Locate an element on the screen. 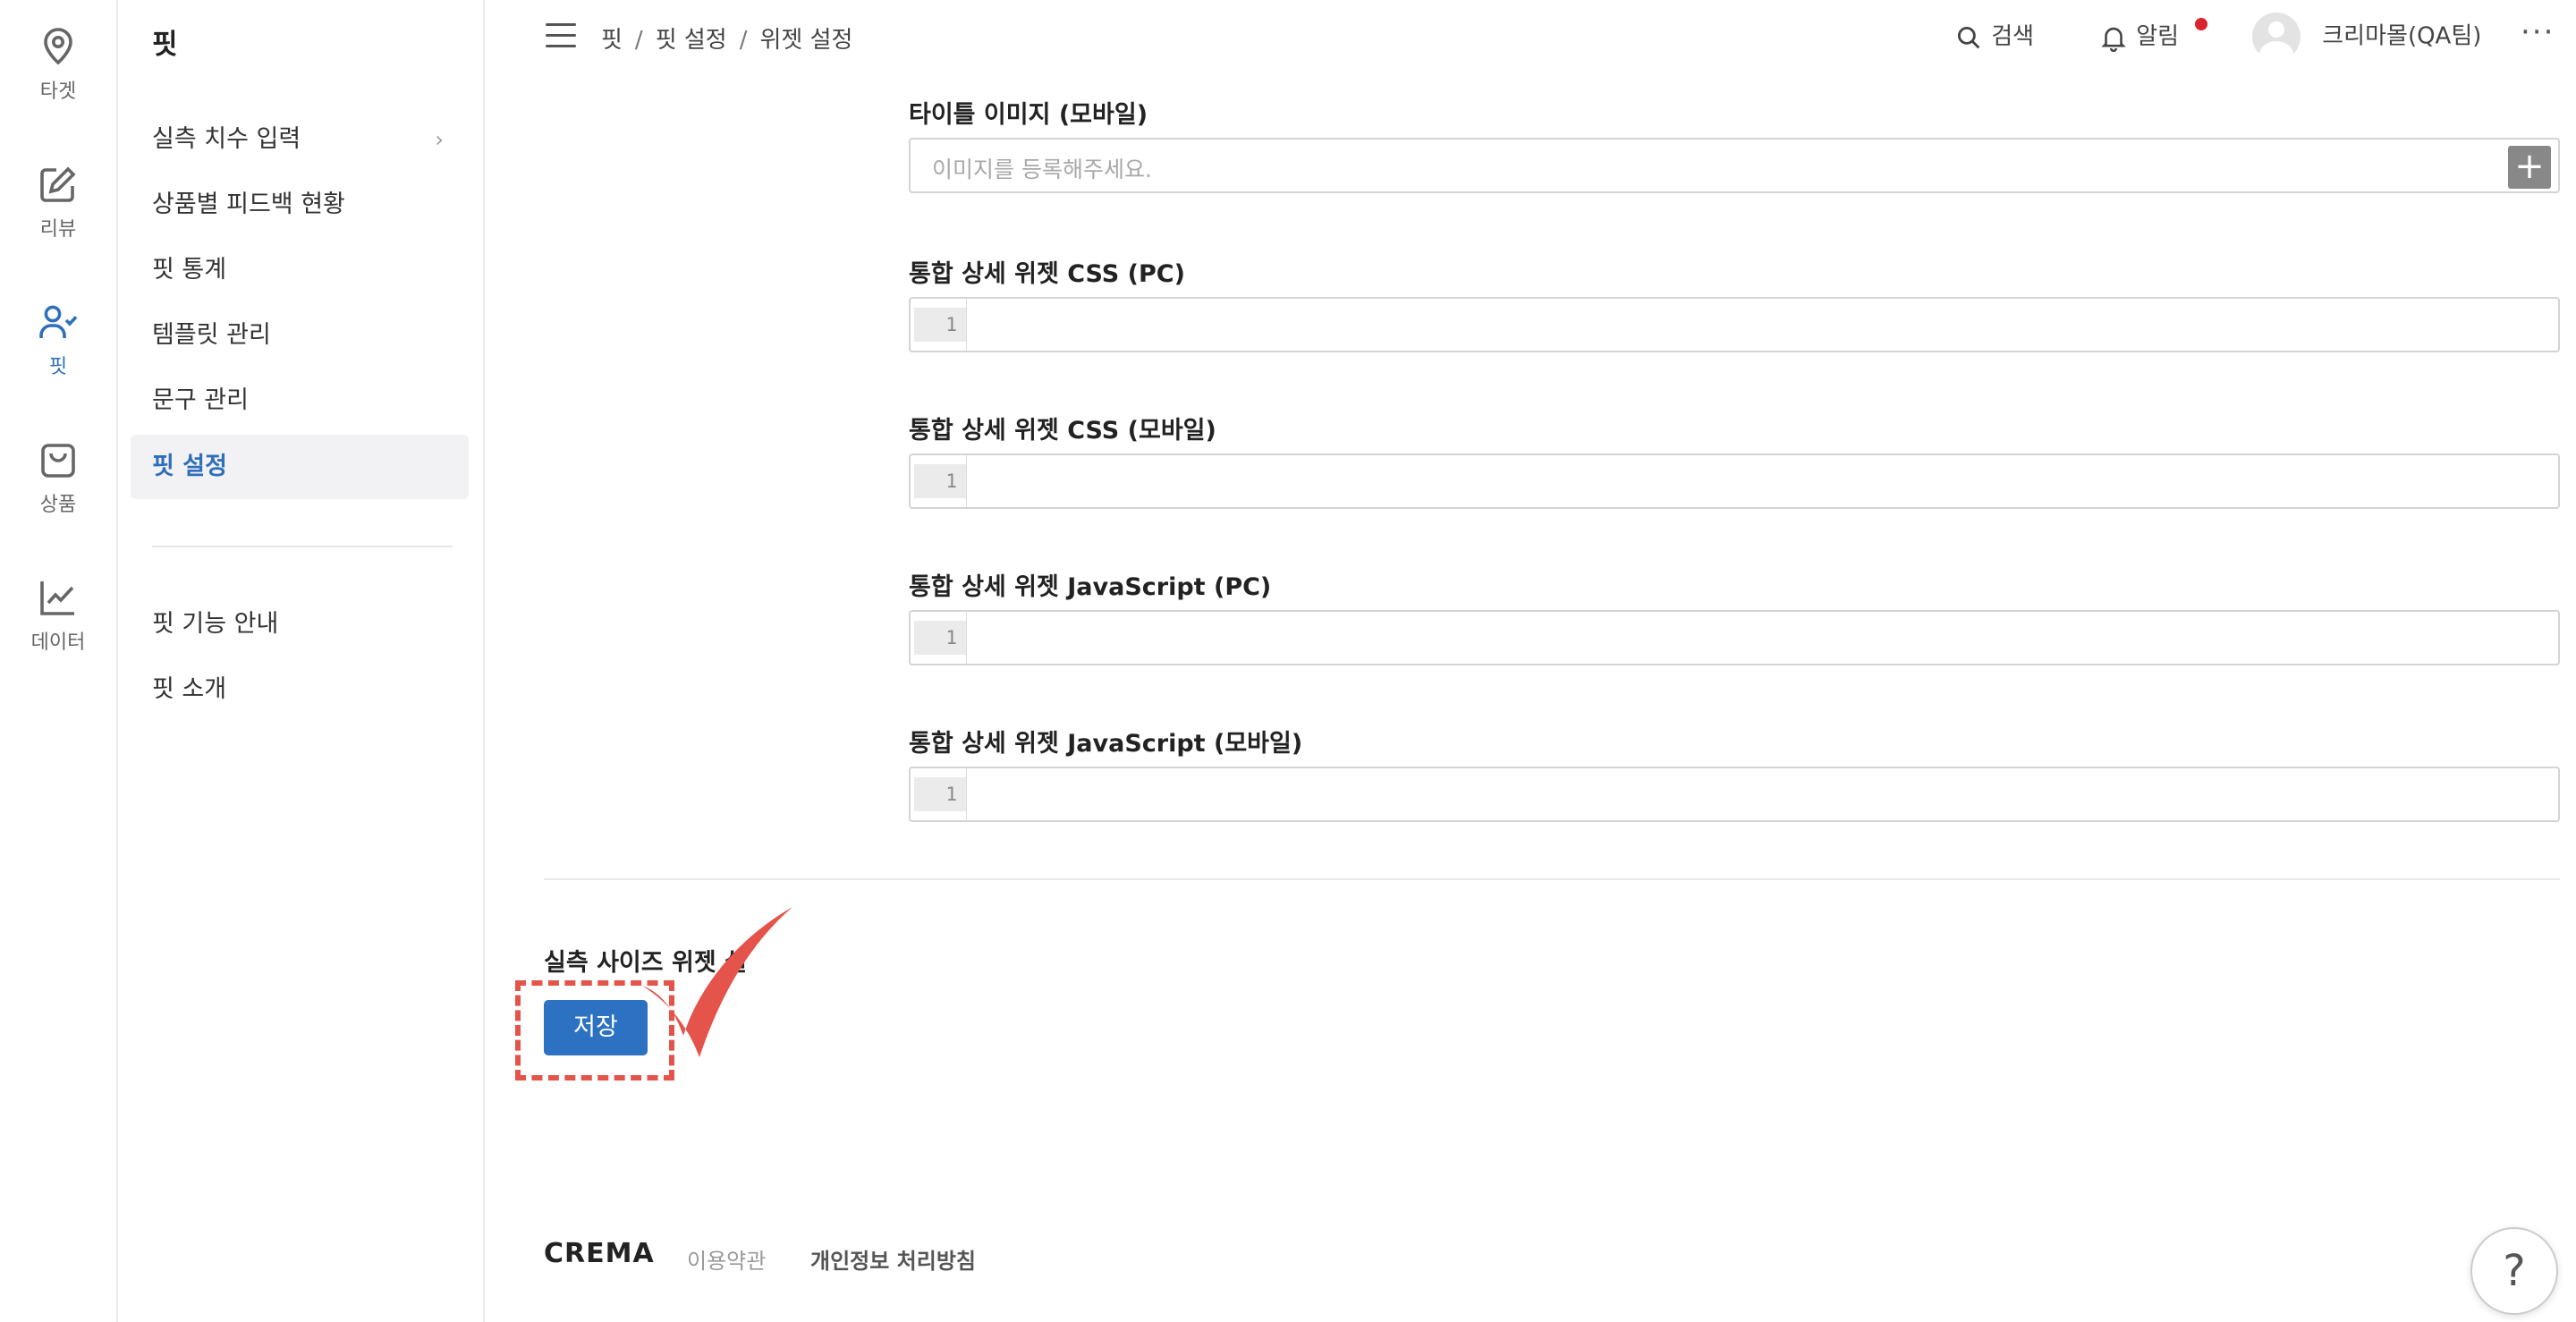  section-title: 실측 사이즈 위젯 설 is located at coordinates (645, 963).